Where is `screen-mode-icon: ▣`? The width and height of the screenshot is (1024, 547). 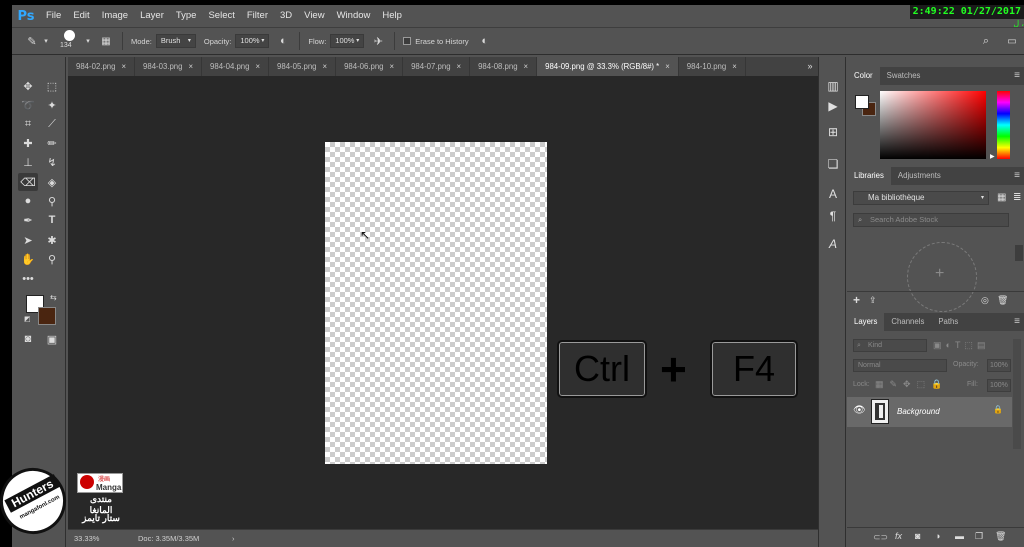
screen-mode-icon: ▣ is located at coordinates (52, 339).